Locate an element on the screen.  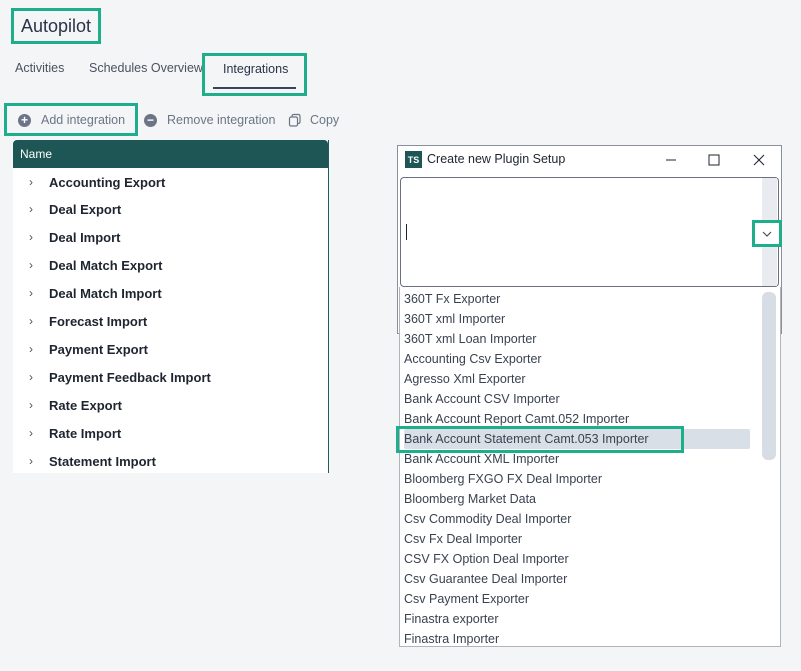
copy-label: Copy is located at coordinates (325, 120).